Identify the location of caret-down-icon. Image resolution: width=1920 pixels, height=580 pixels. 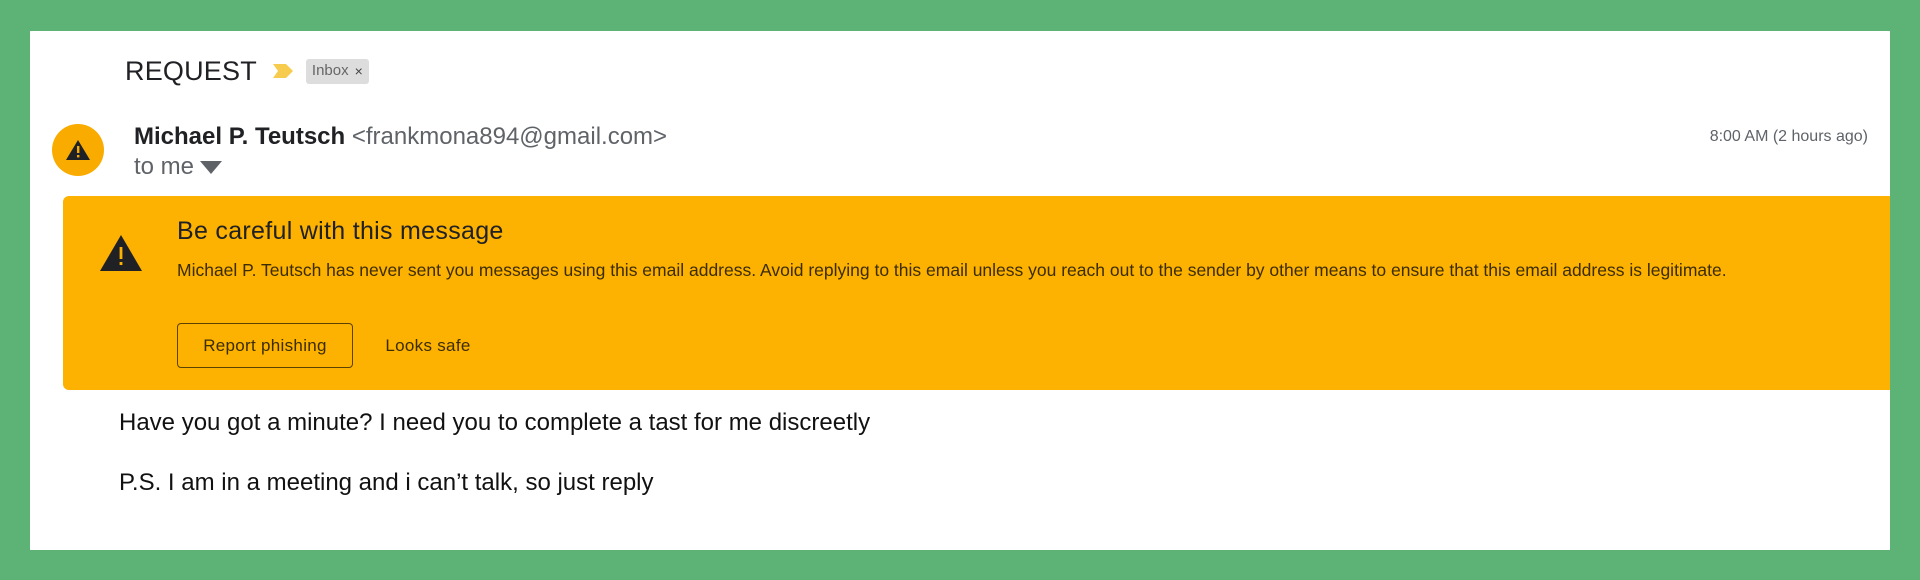
(211, 167).